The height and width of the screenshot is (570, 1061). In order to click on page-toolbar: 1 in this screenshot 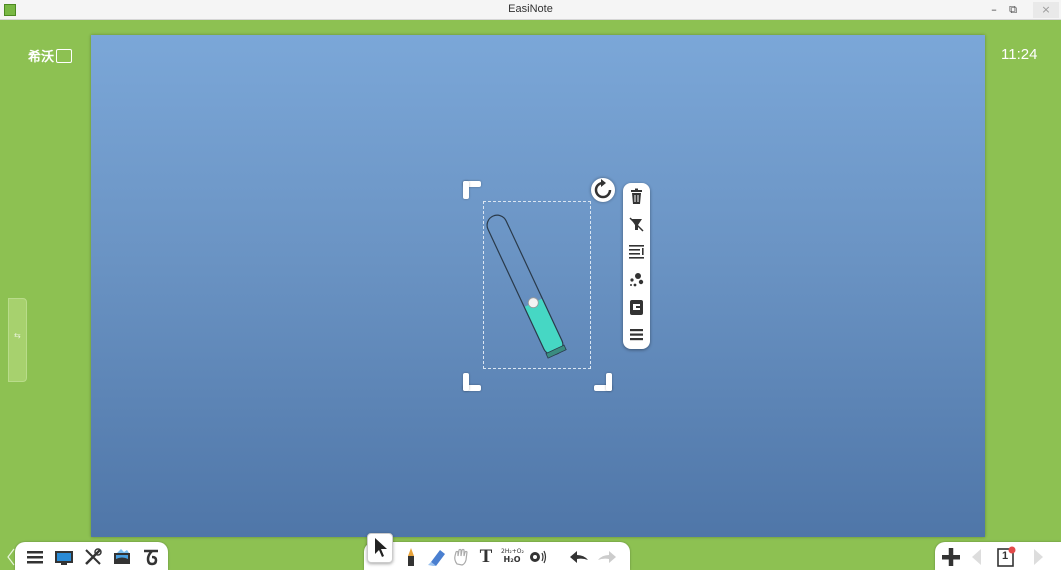, I will do `click(998, 556)`.